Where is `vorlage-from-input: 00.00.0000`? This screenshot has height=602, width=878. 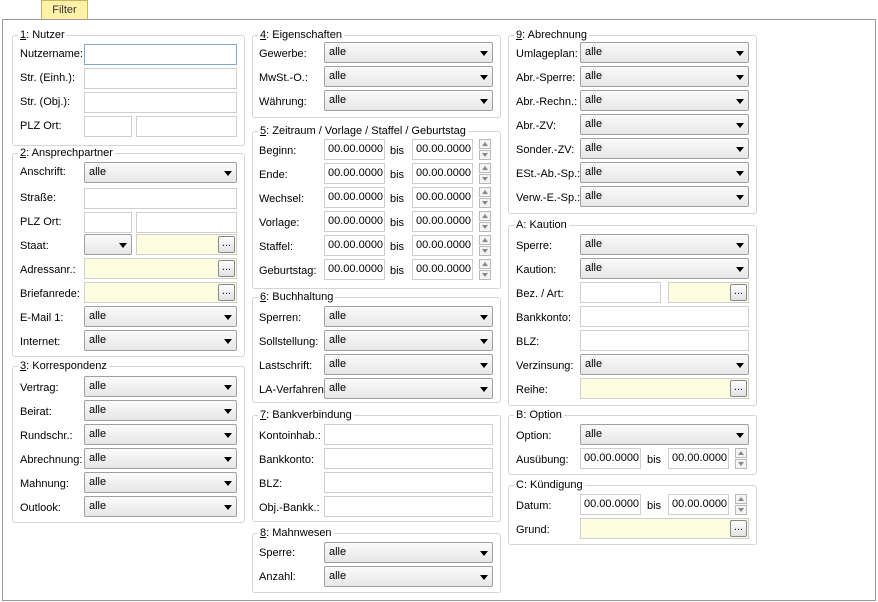
vorlage-from-input: 00.00.0000 is located at coordinates (354, 221).